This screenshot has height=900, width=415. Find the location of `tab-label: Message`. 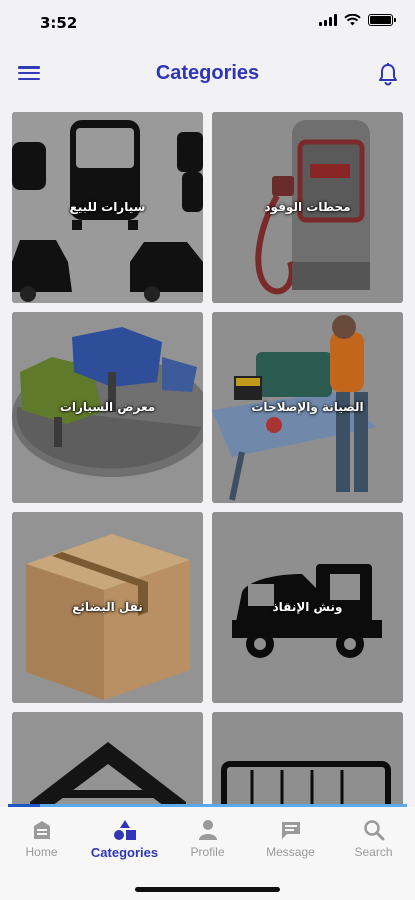

tab-label: Message is located at coordinates (290, 852).